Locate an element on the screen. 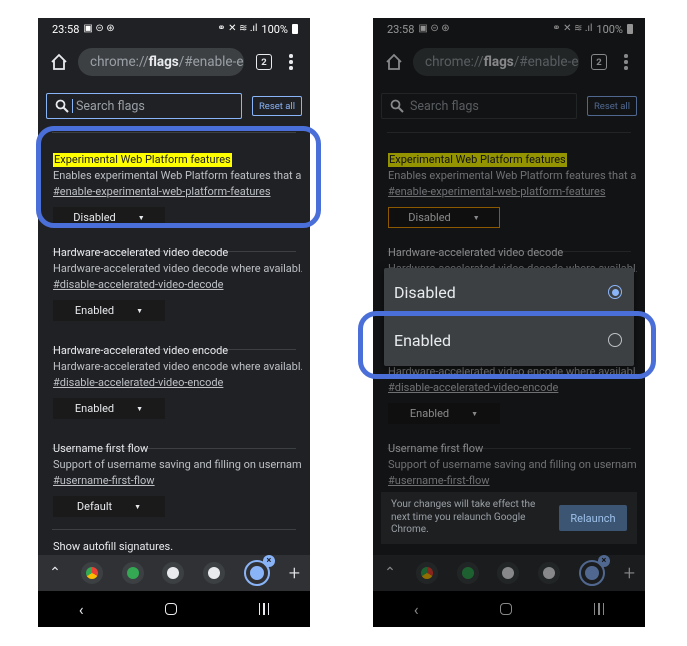 This screenshot has width=687, height=646. omnibox: chrome://flags/#enable-exp is located at coordinates (161, 62).